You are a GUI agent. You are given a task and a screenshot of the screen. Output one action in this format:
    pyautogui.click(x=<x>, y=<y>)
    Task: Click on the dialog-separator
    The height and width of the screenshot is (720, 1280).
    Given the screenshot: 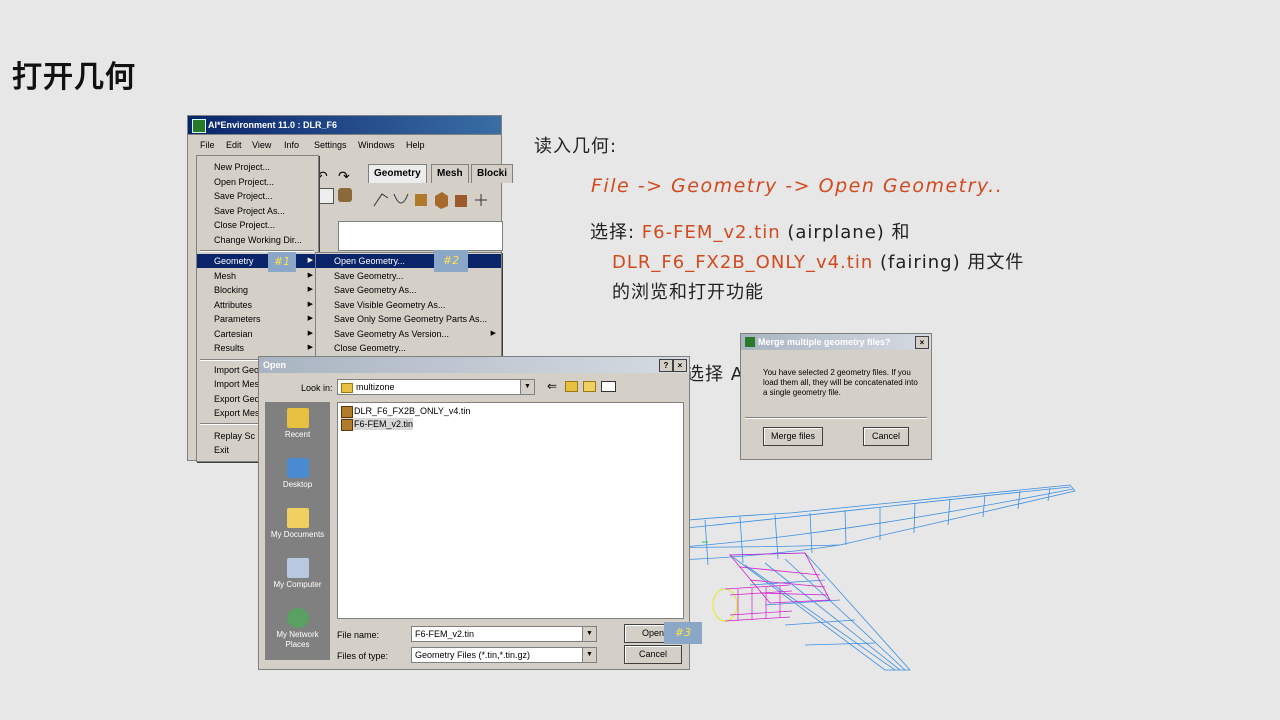 What is the action you would take?
    pyautogui.click(x=836, y=418)
    